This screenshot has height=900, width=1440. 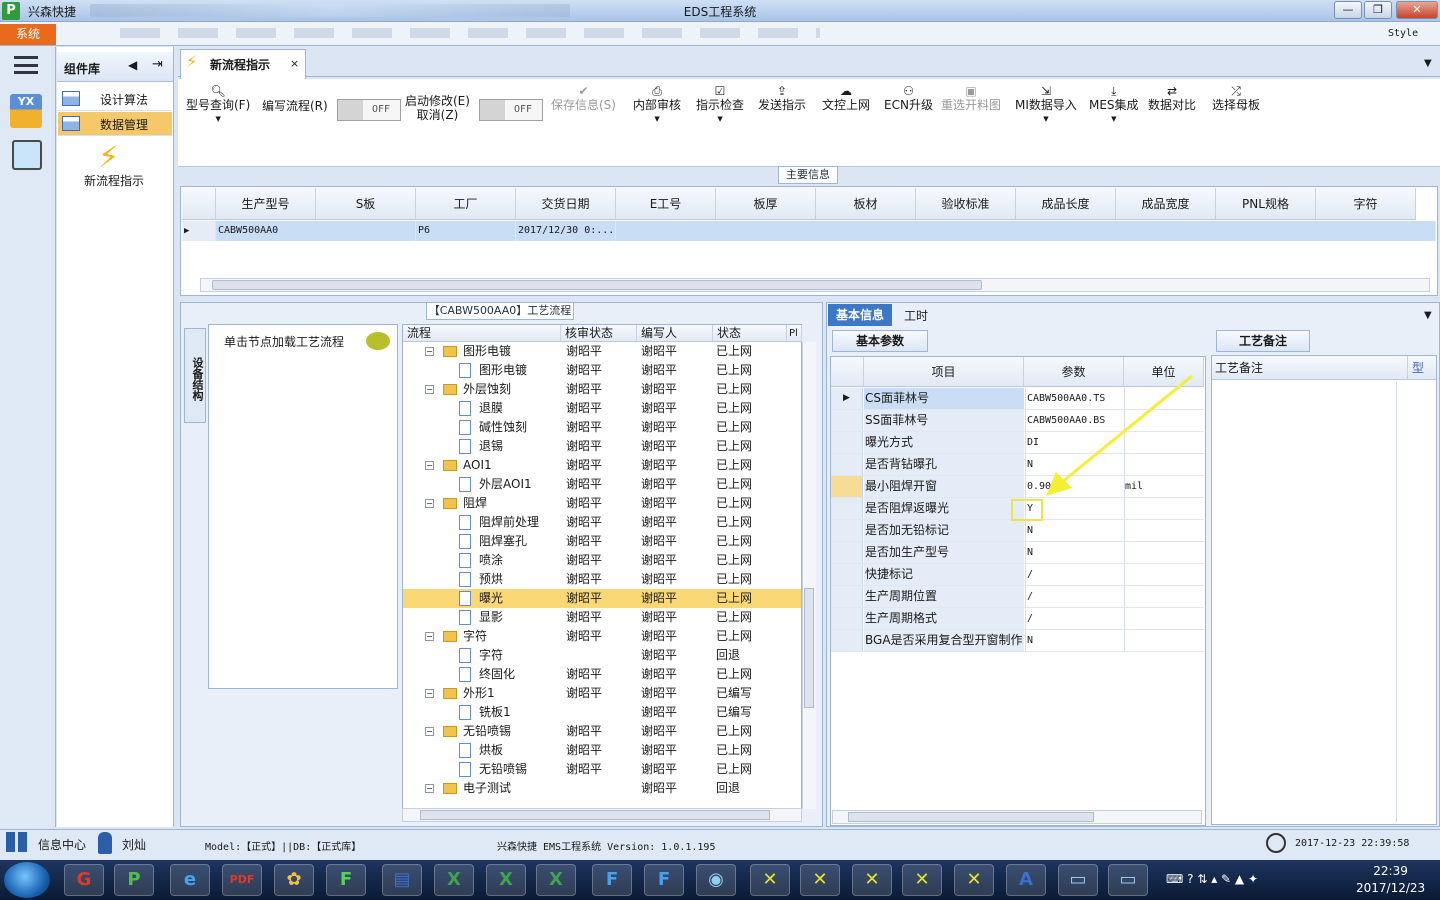 What do you see at coordinates (437, 108) in the screenshot?
I see `start-modify-button: 启动修改(E) 取消(Z)` at bounding box center [437, 108].